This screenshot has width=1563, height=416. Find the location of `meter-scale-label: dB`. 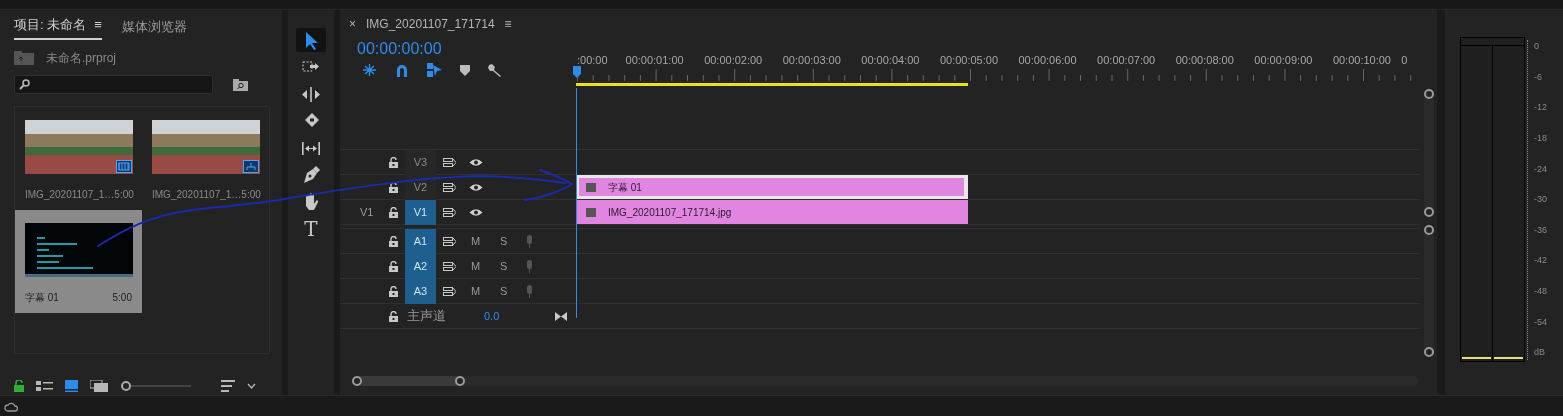

meter-scale-label: dB is located at coordinates (1540, 353).